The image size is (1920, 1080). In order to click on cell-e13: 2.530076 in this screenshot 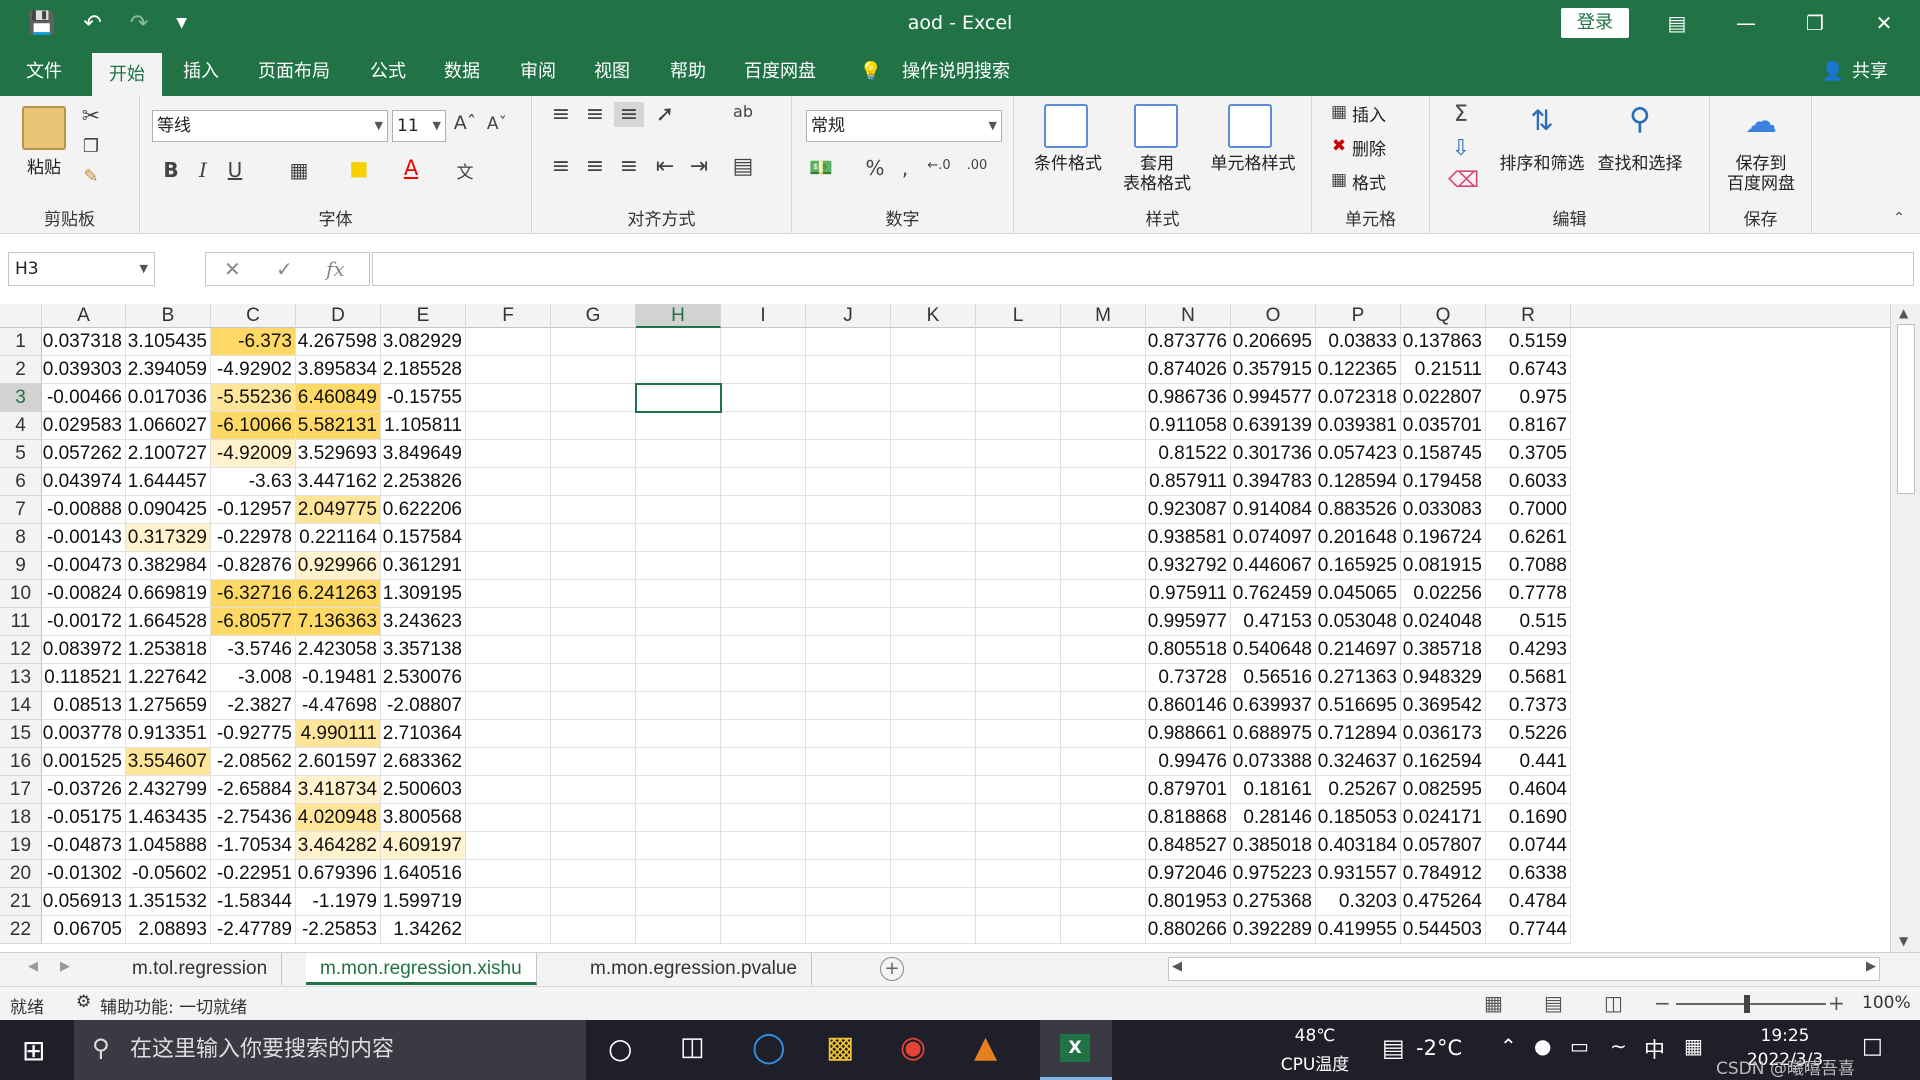, I will do `click(423, 678)`.